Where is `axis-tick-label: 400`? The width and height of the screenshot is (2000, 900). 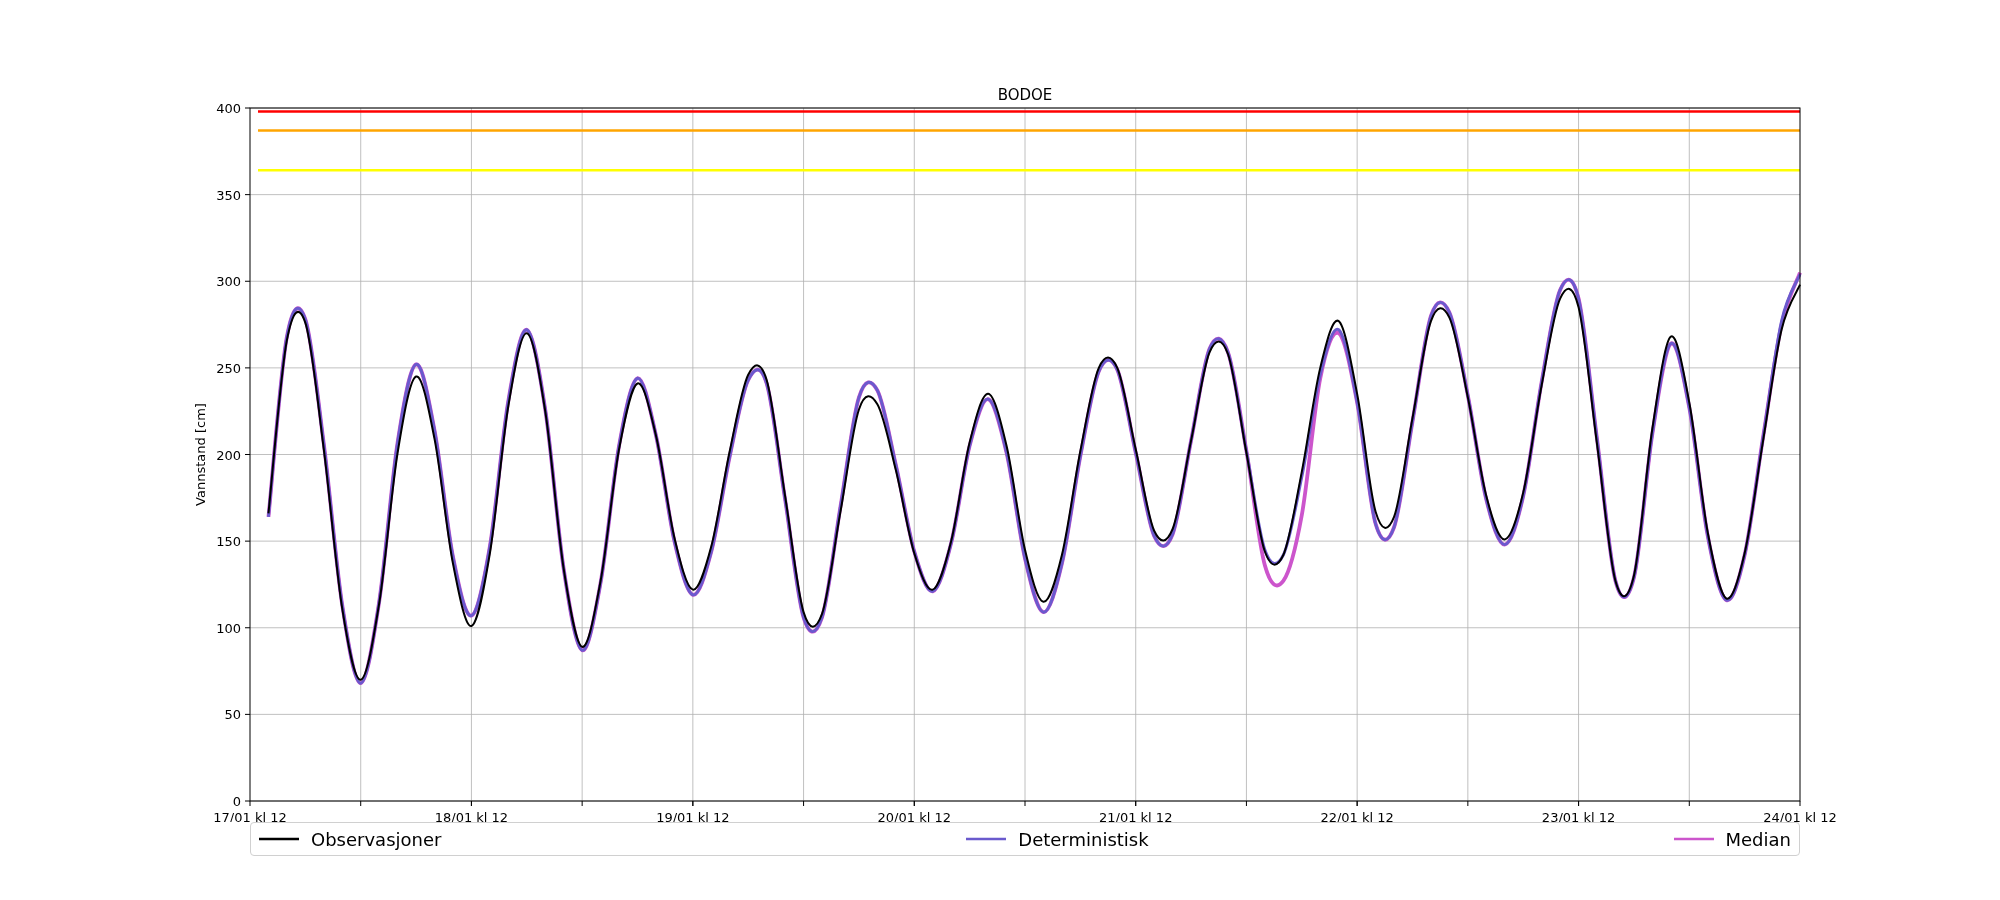 axis-tick-label: 400 is located at coordinates (228, 108).